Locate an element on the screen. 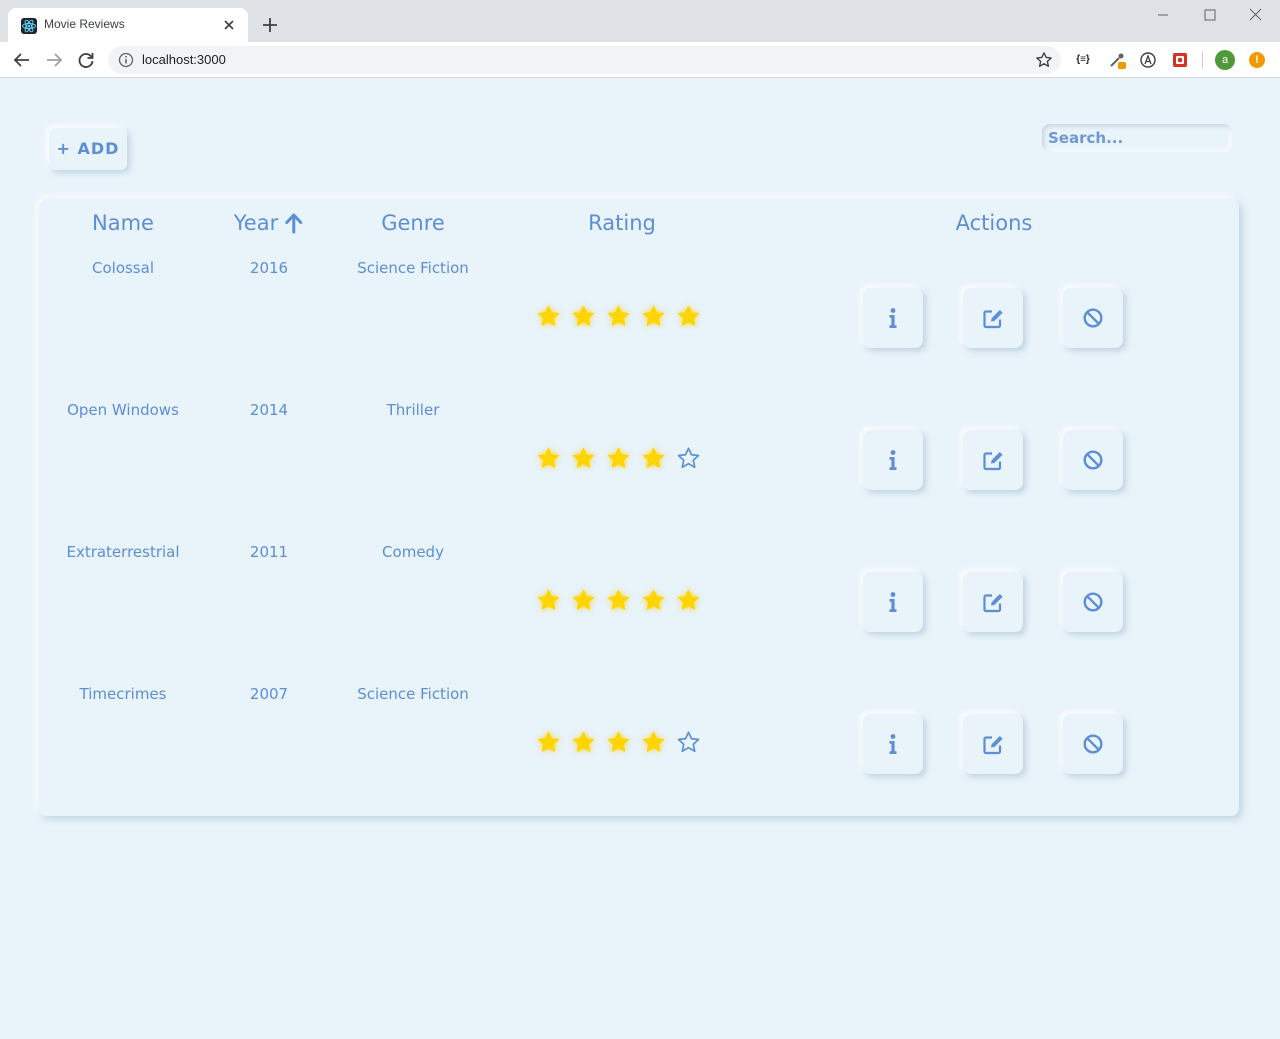 This screenshot has width=1280, height=1039. header-actions: Actions is located at coordinates (994, 223).